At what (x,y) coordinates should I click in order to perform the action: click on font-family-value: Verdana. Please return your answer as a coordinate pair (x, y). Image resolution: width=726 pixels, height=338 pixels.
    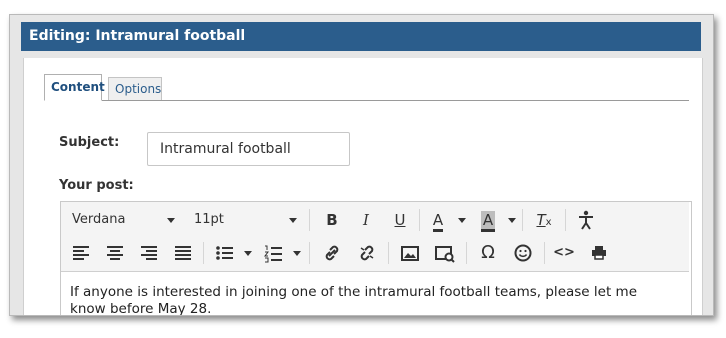
    Looking at the image, I should click on (99, 219).